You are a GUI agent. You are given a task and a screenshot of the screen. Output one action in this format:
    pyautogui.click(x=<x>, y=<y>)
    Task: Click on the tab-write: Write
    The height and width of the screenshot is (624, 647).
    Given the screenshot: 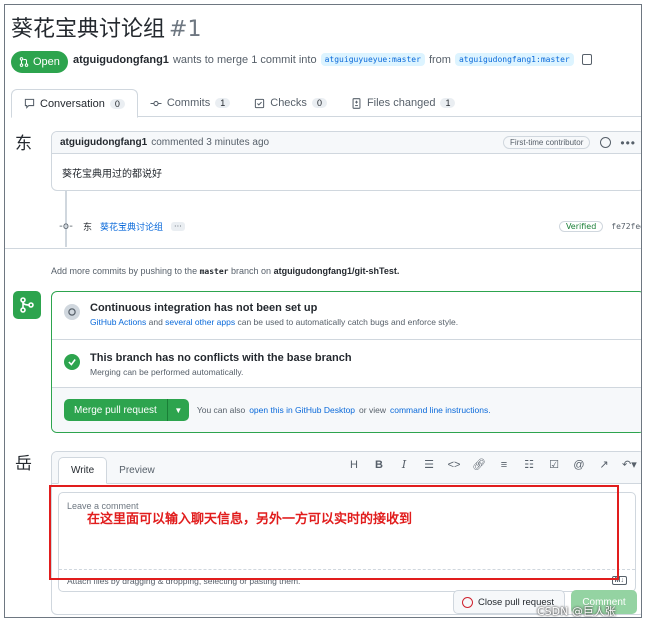 What is the action you would take?
    pyautogui.click(x=83, y=470)
    